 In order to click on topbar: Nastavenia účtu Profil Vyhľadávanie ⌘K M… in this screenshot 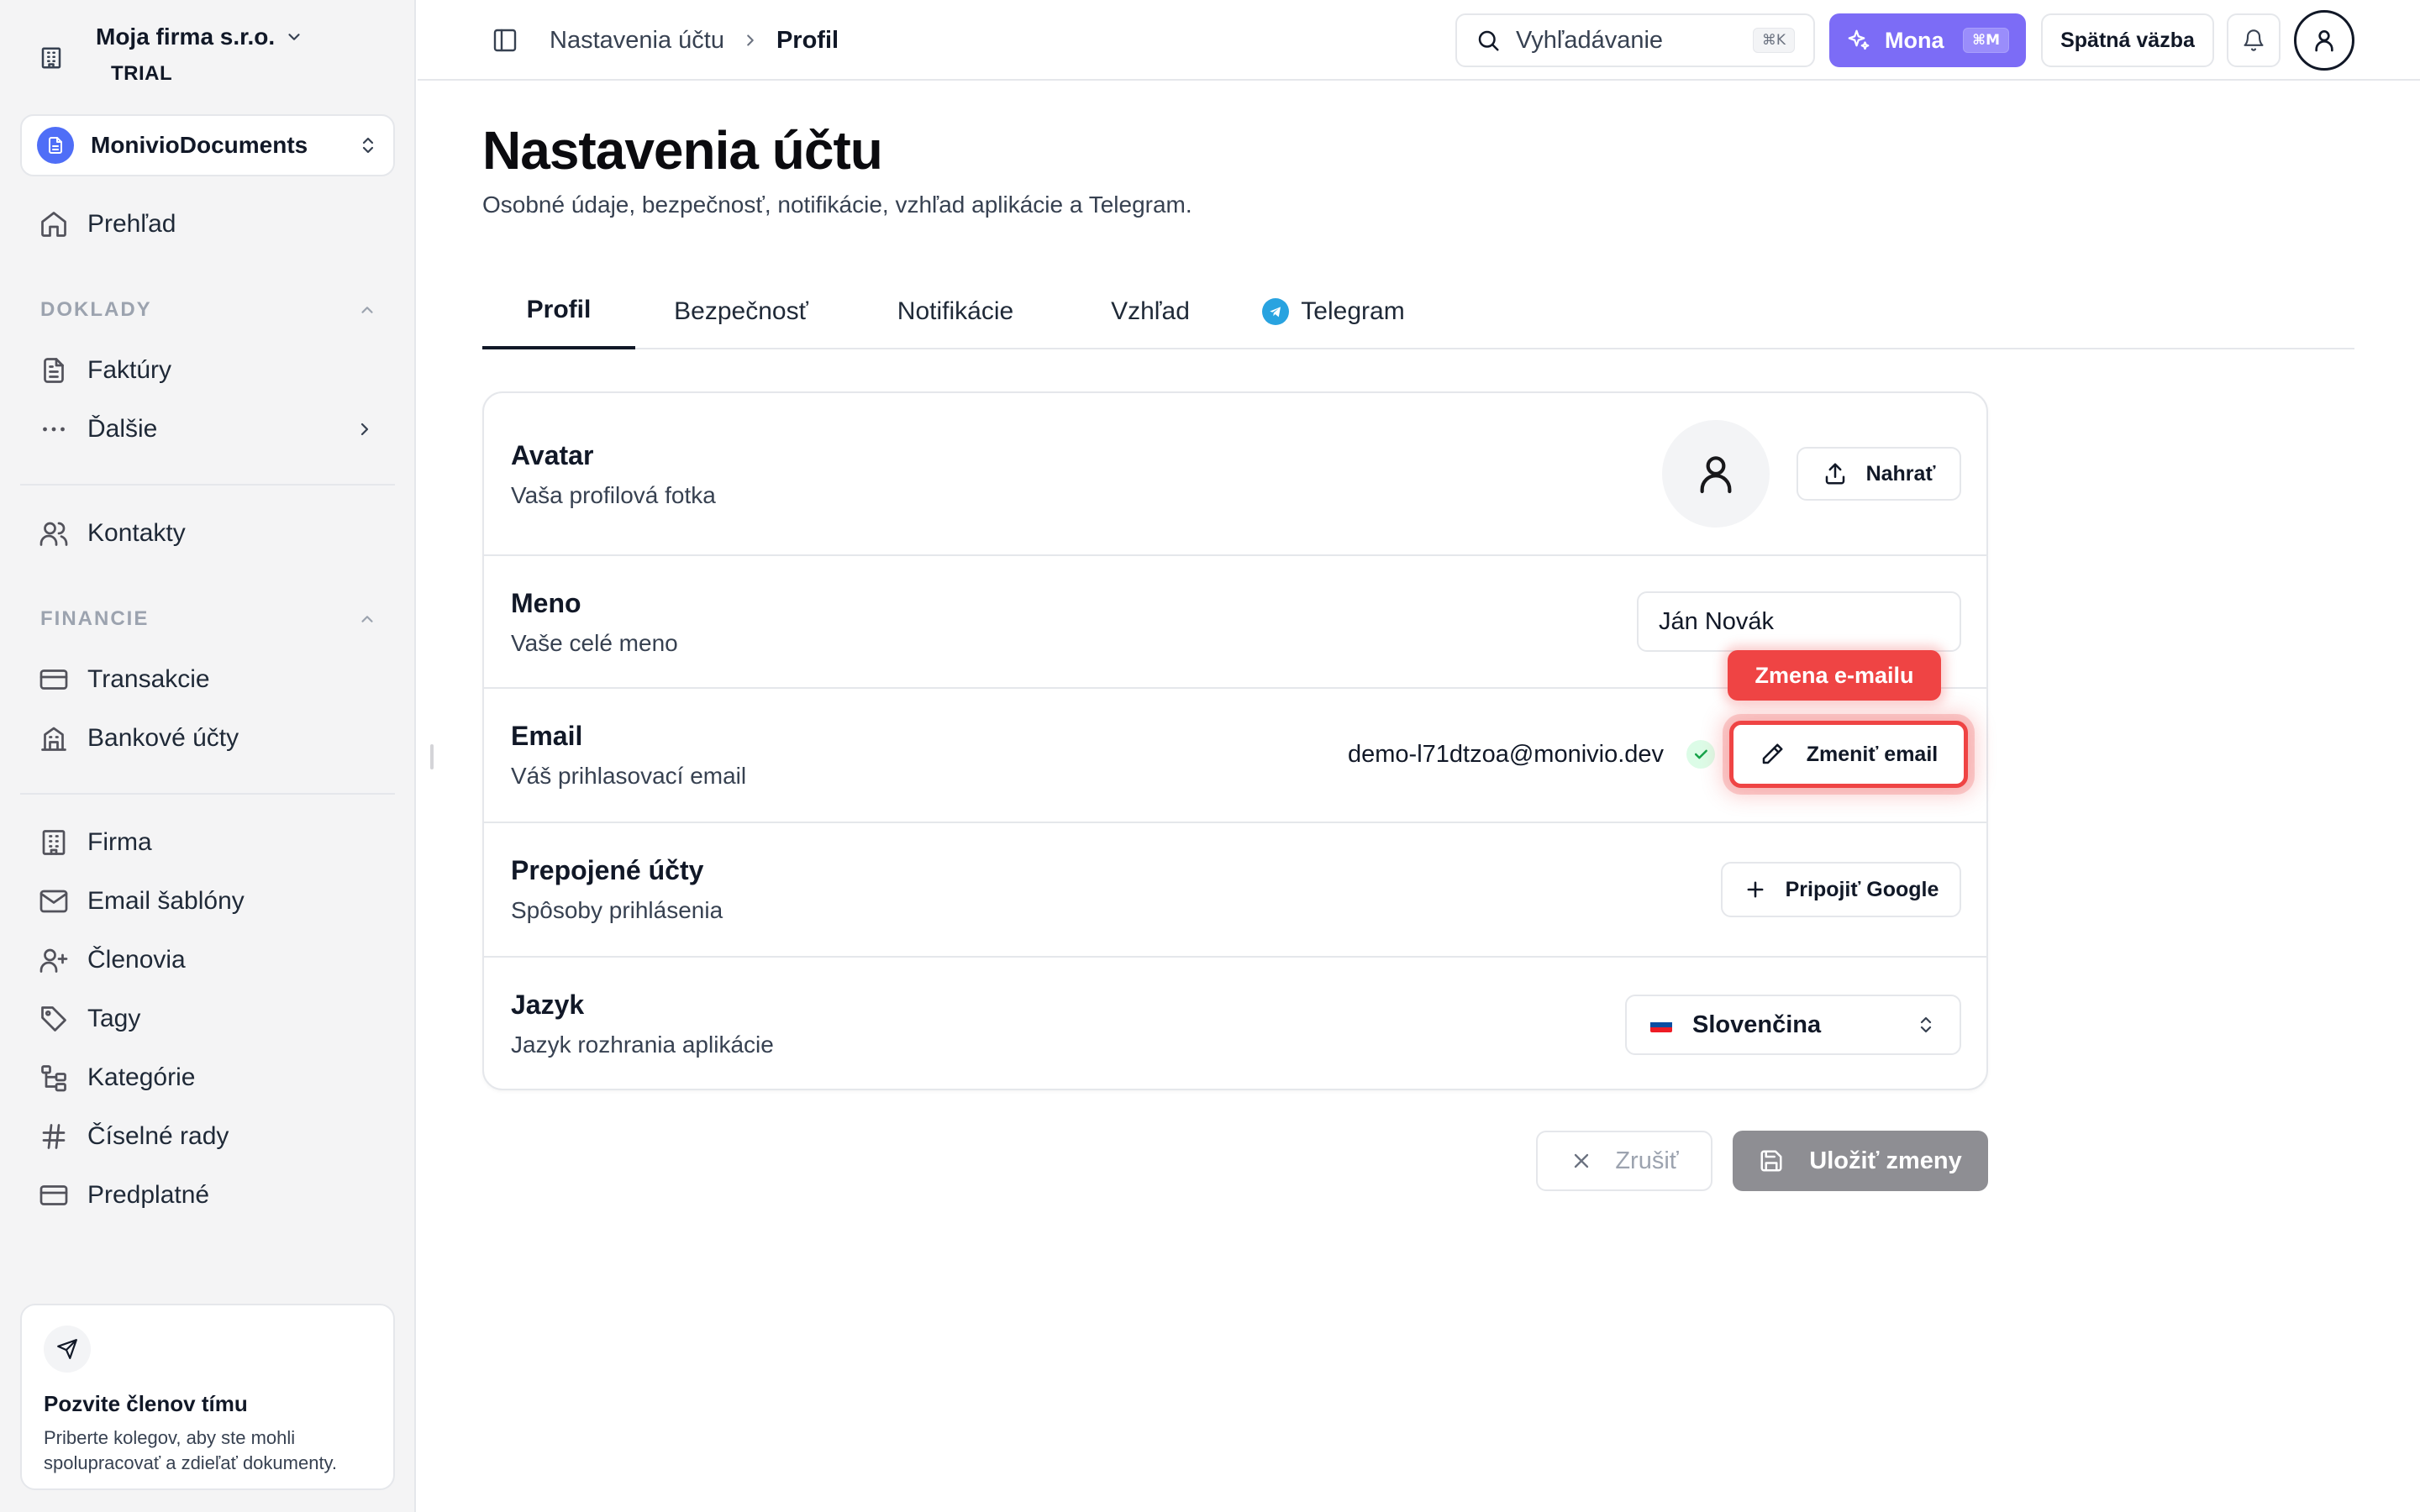, I will do `click(1419, 40)`.